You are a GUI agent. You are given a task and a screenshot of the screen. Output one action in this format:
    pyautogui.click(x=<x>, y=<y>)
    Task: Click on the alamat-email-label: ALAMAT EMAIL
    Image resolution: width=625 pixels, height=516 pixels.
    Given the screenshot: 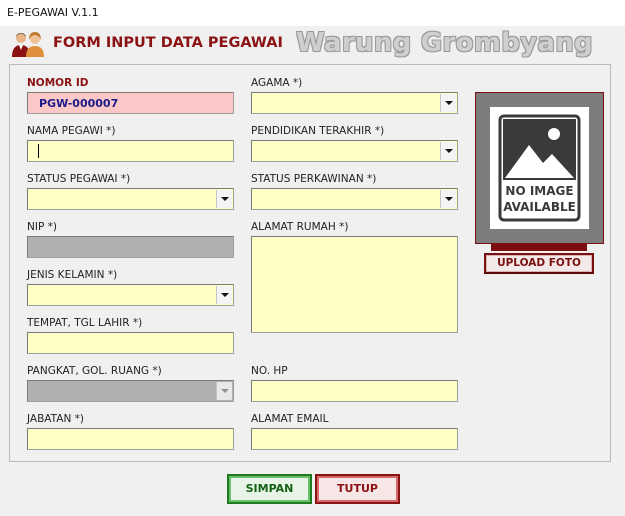 What is the action you would take?
    pyautogui.click(x=290, y=419)
    